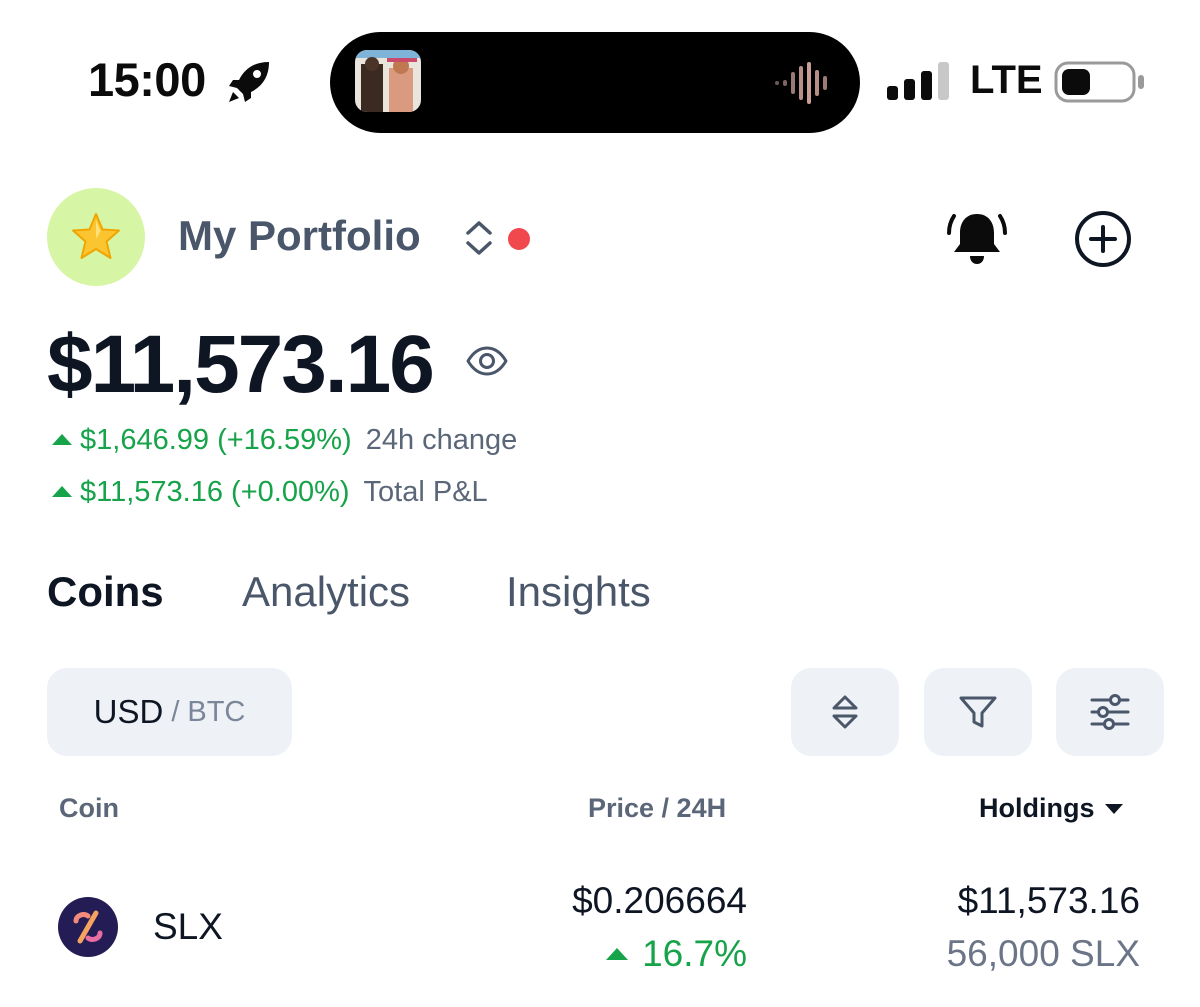 The width and height of the screenshot is (1200, 1007). I want to click on view-settings-button, so click(1110, 712).